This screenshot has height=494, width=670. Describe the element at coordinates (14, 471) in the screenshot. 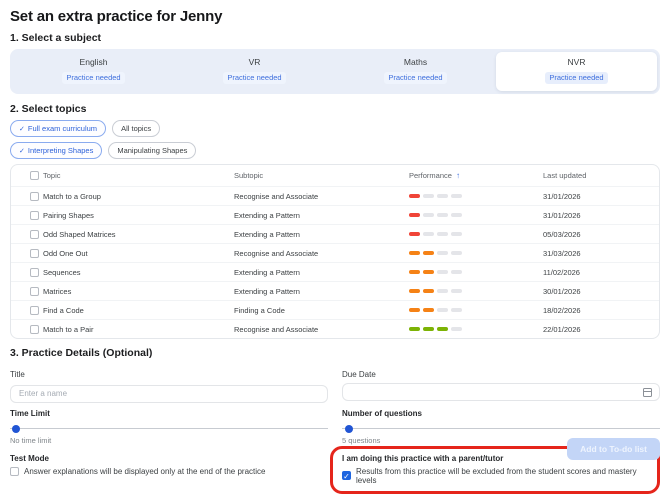

I see `test-mode-checkbox` at that location.